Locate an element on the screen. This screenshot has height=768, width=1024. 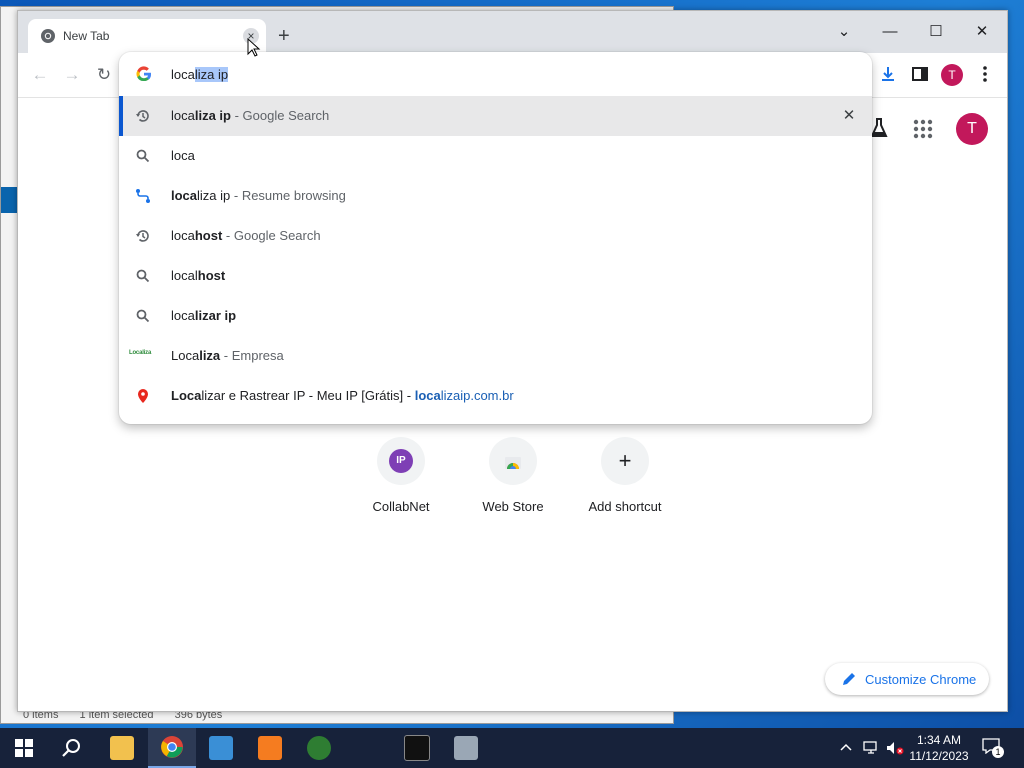
suggestion-plain: Loca is located at coordinates (185, 355).